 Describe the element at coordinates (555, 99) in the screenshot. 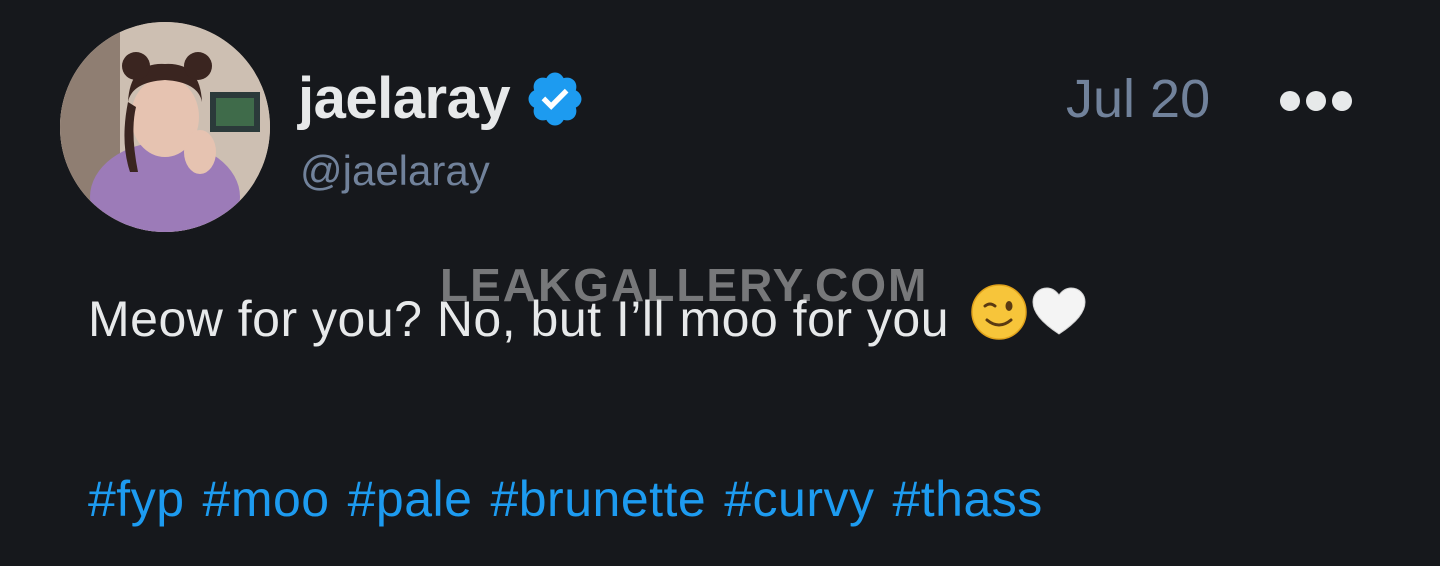

I see `verified-badge-icon` at that location.